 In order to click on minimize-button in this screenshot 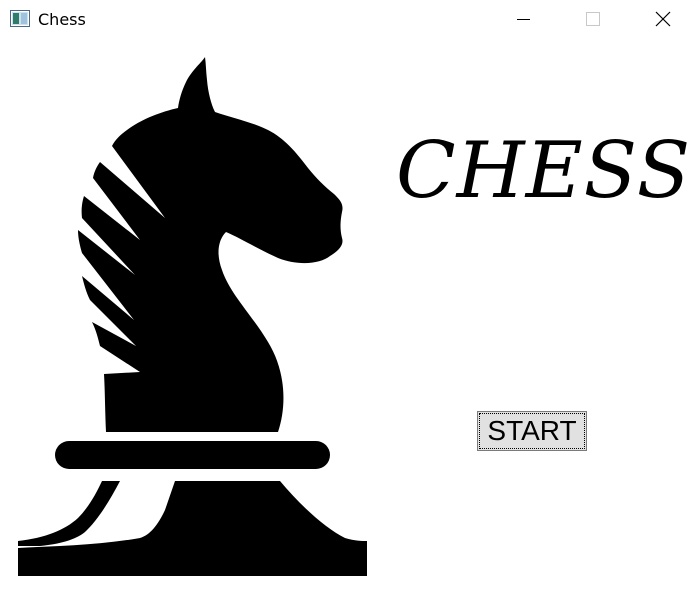, I will do `click(523, 19)`.